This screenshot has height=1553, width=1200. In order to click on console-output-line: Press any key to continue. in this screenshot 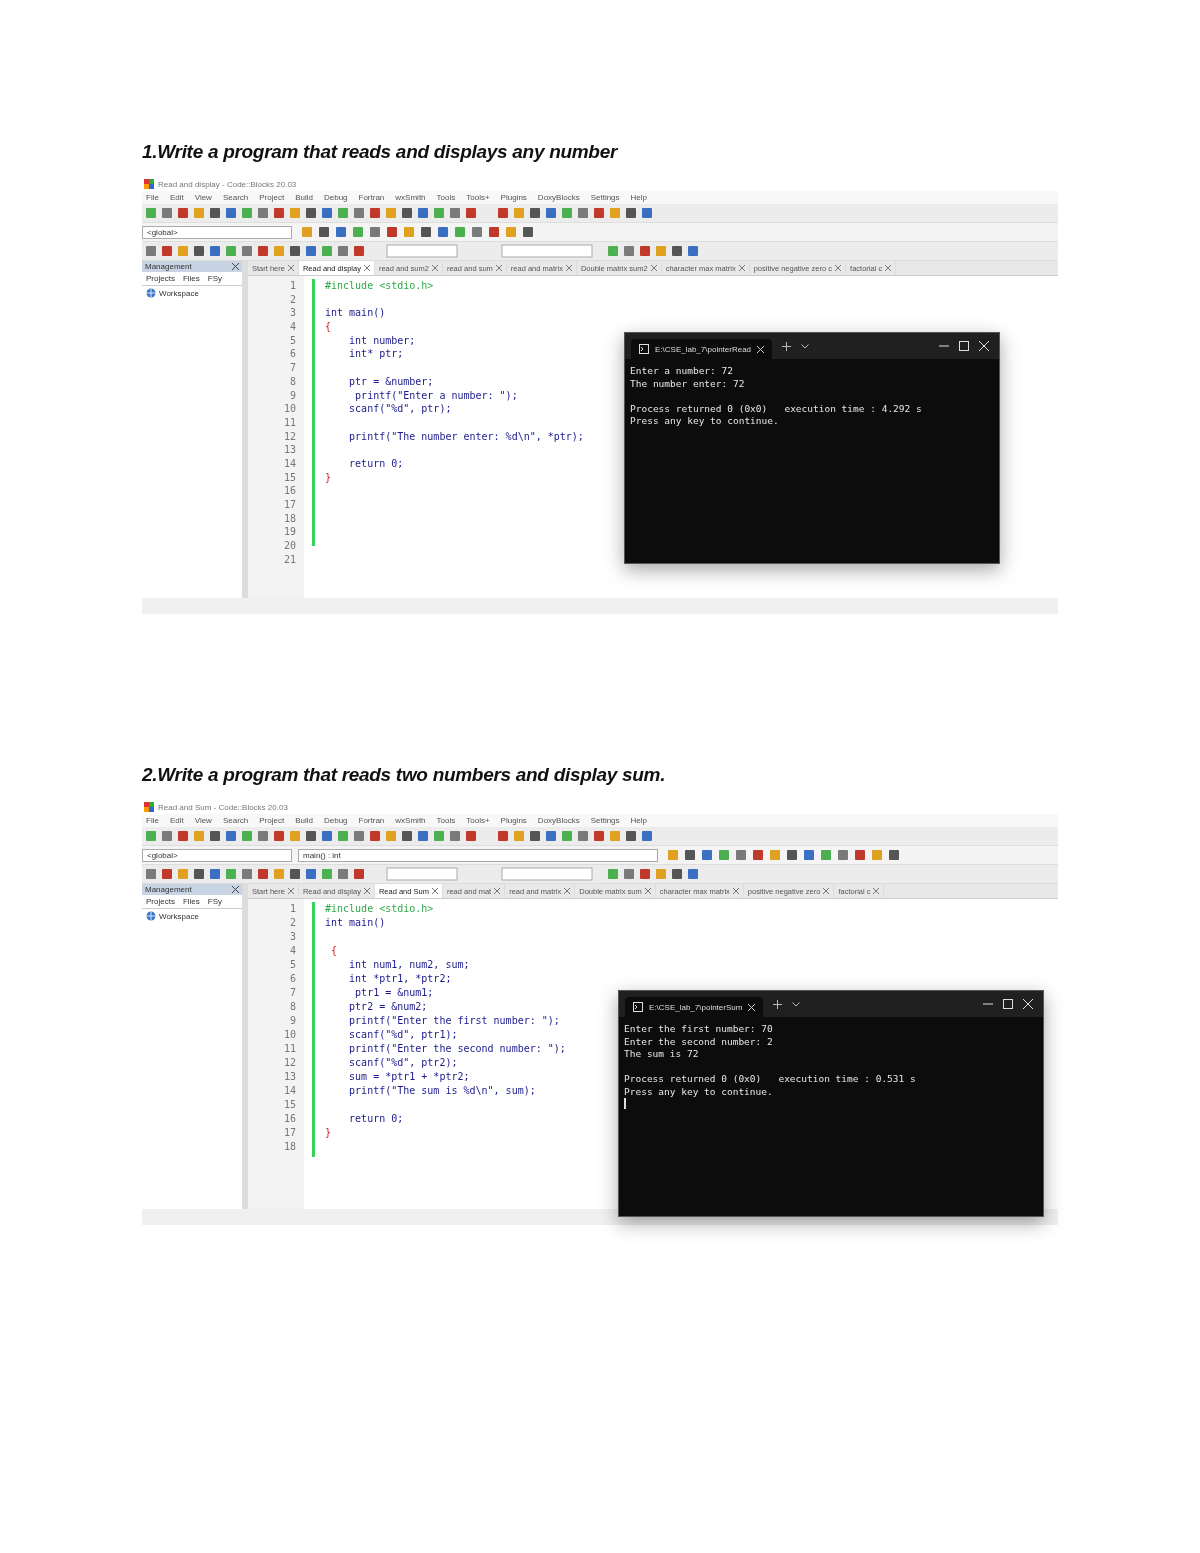, I will do `click(699, 1091)`.